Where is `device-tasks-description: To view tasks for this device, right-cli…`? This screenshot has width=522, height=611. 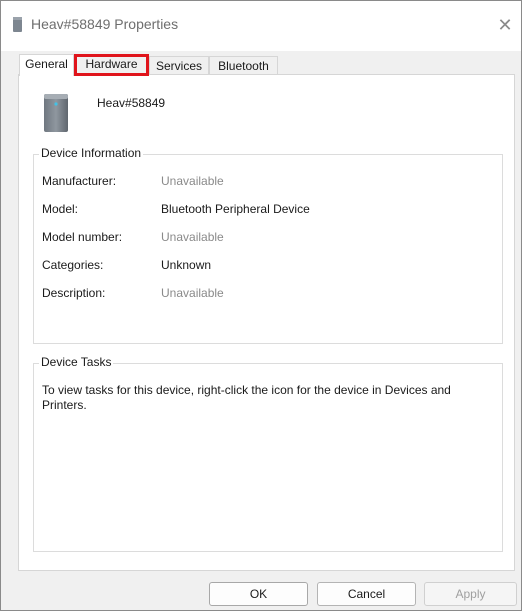 device-tasks-description: To view tasks for this device, right-cli… is located at coordinates (246, 397).